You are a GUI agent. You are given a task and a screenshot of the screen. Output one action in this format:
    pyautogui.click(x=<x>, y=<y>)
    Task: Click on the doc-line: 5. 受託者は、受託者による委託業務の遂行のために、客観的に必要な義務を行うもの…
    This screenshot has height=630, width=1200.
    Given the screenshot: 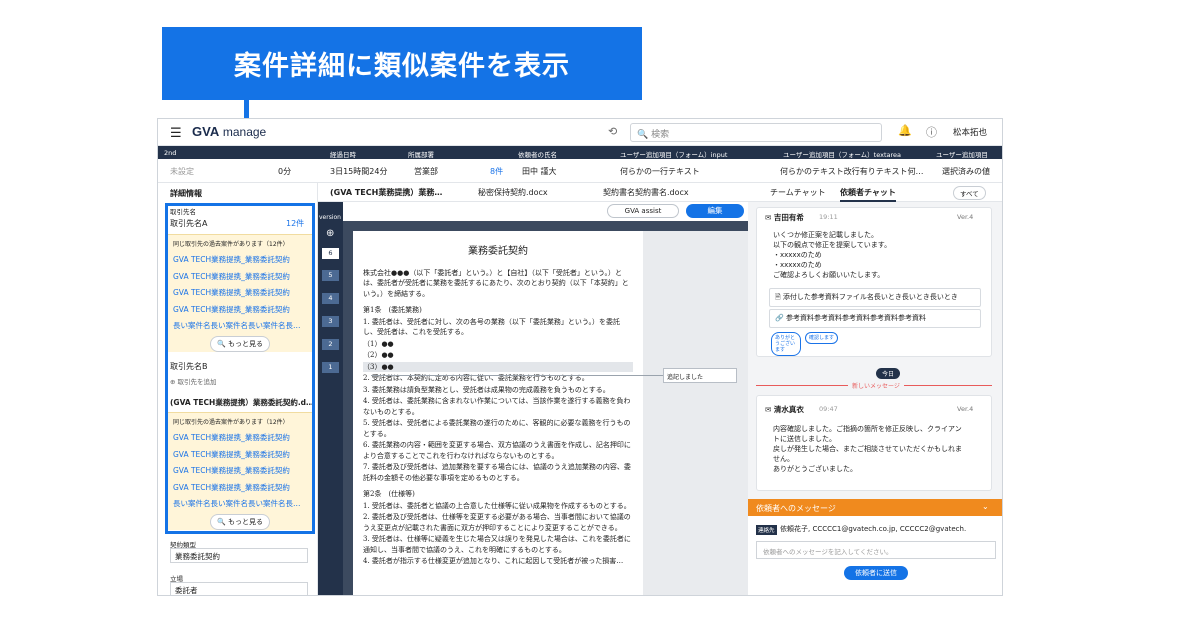 What is the action you would take?
    pyautogui.click(x=497, y=428)
    